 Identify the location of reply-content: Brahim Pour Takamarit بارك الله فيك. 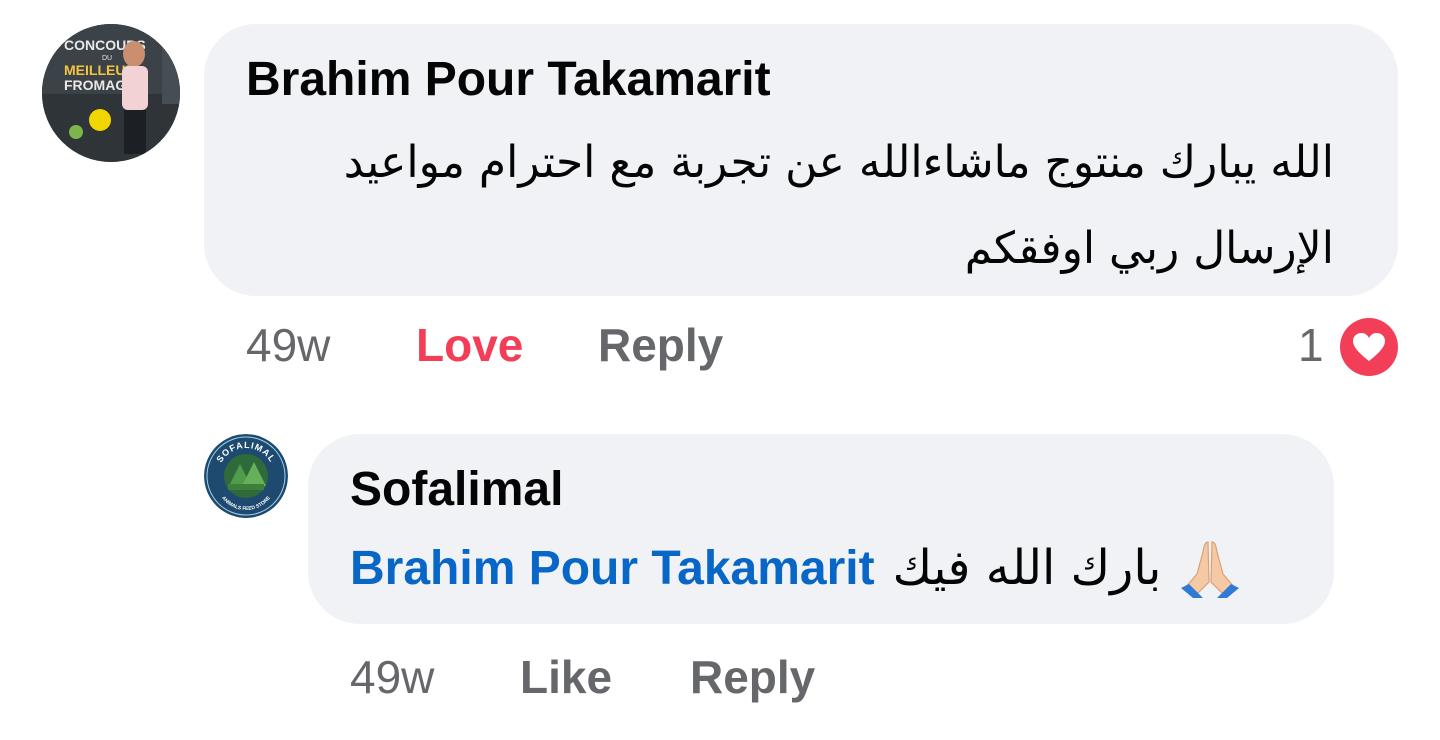
(796, 568).